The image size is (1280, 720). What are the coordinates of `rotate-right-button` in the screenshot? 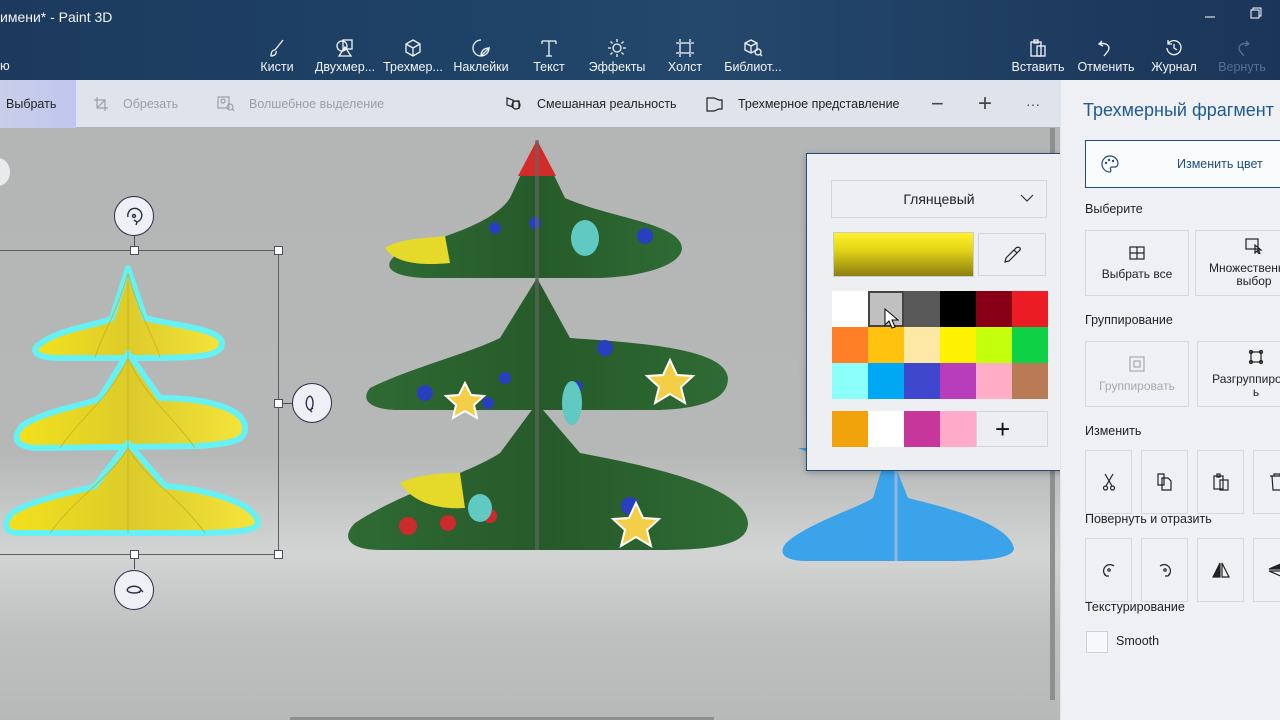 It's located at (1164, 570).